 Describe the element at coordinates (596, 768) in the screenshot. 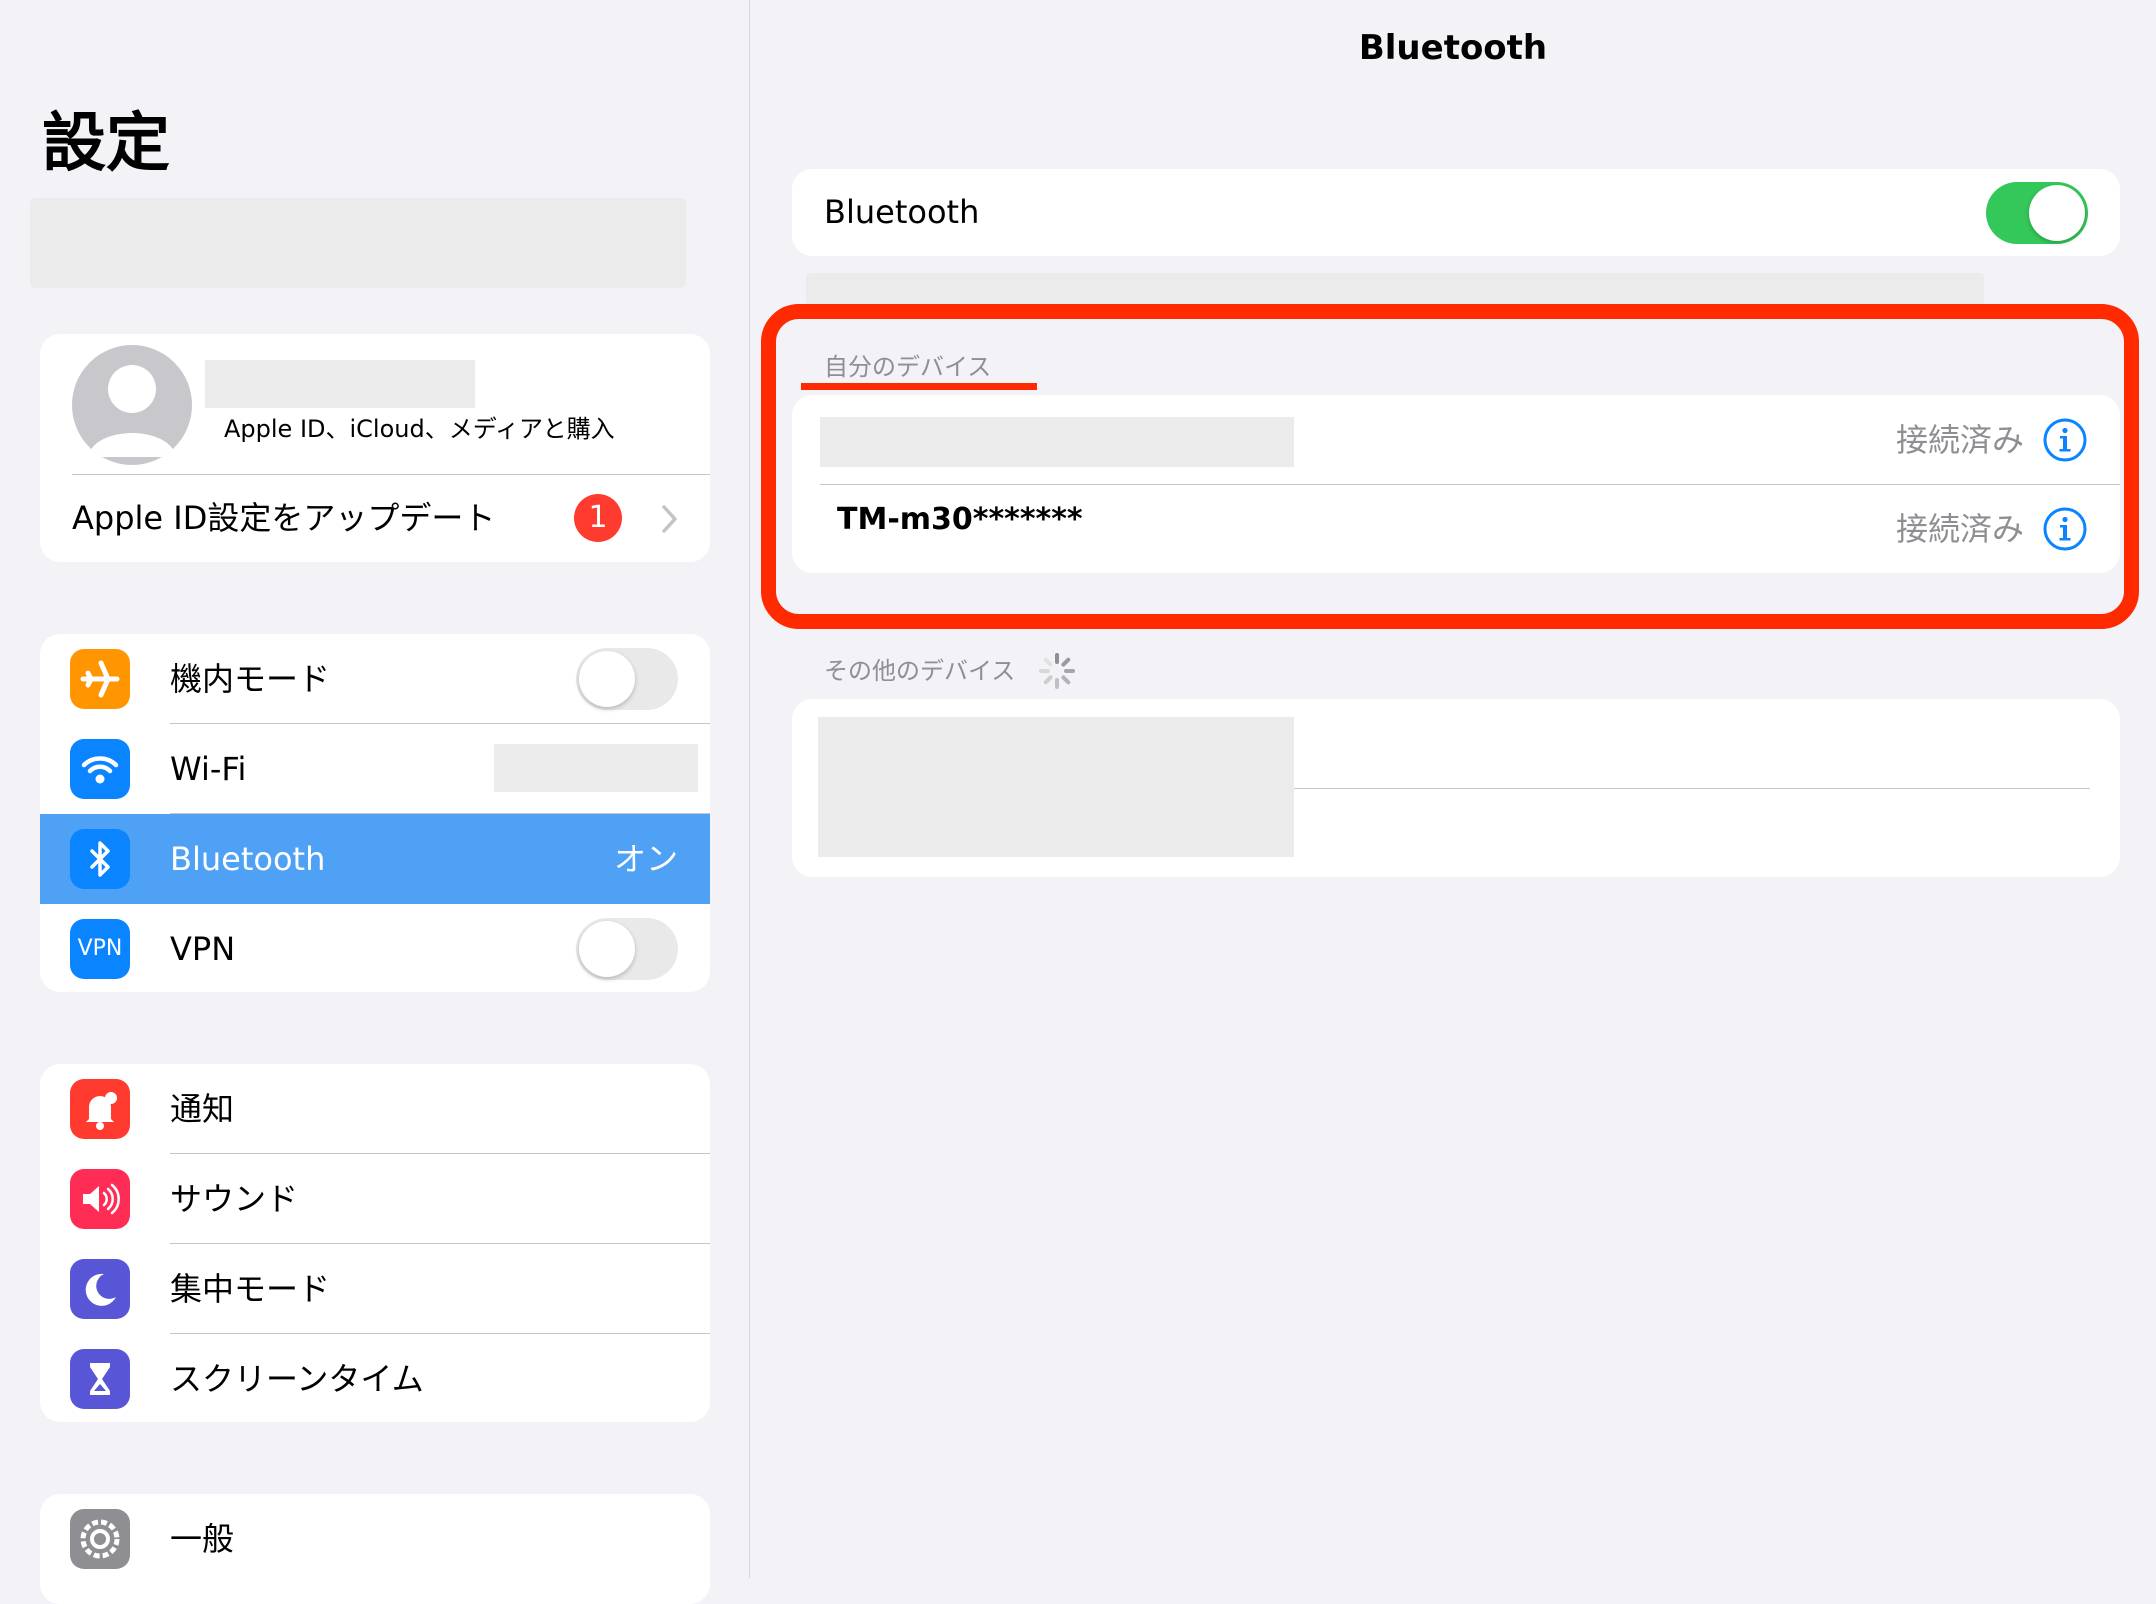

I see `wifi-network-redacted` at that location.